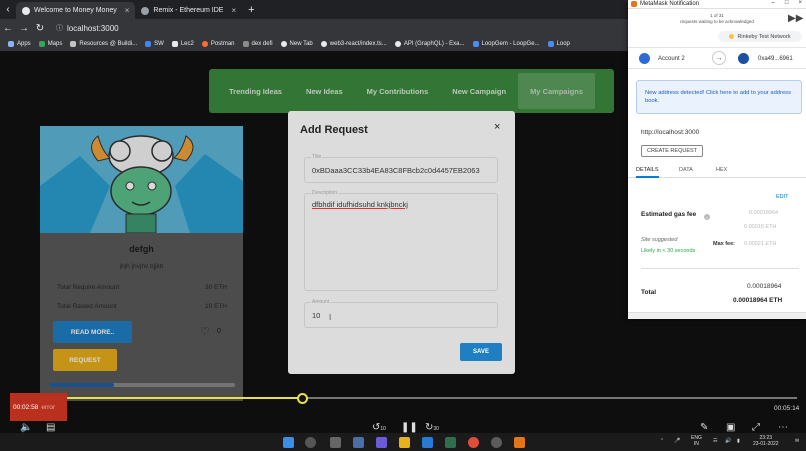 The width and height of the screenshot is (806, 451). What do you see at coordinates (677, 441) in the screenshot?
I see `microphone-icon: 🎤` at bounding box center [677, 441].